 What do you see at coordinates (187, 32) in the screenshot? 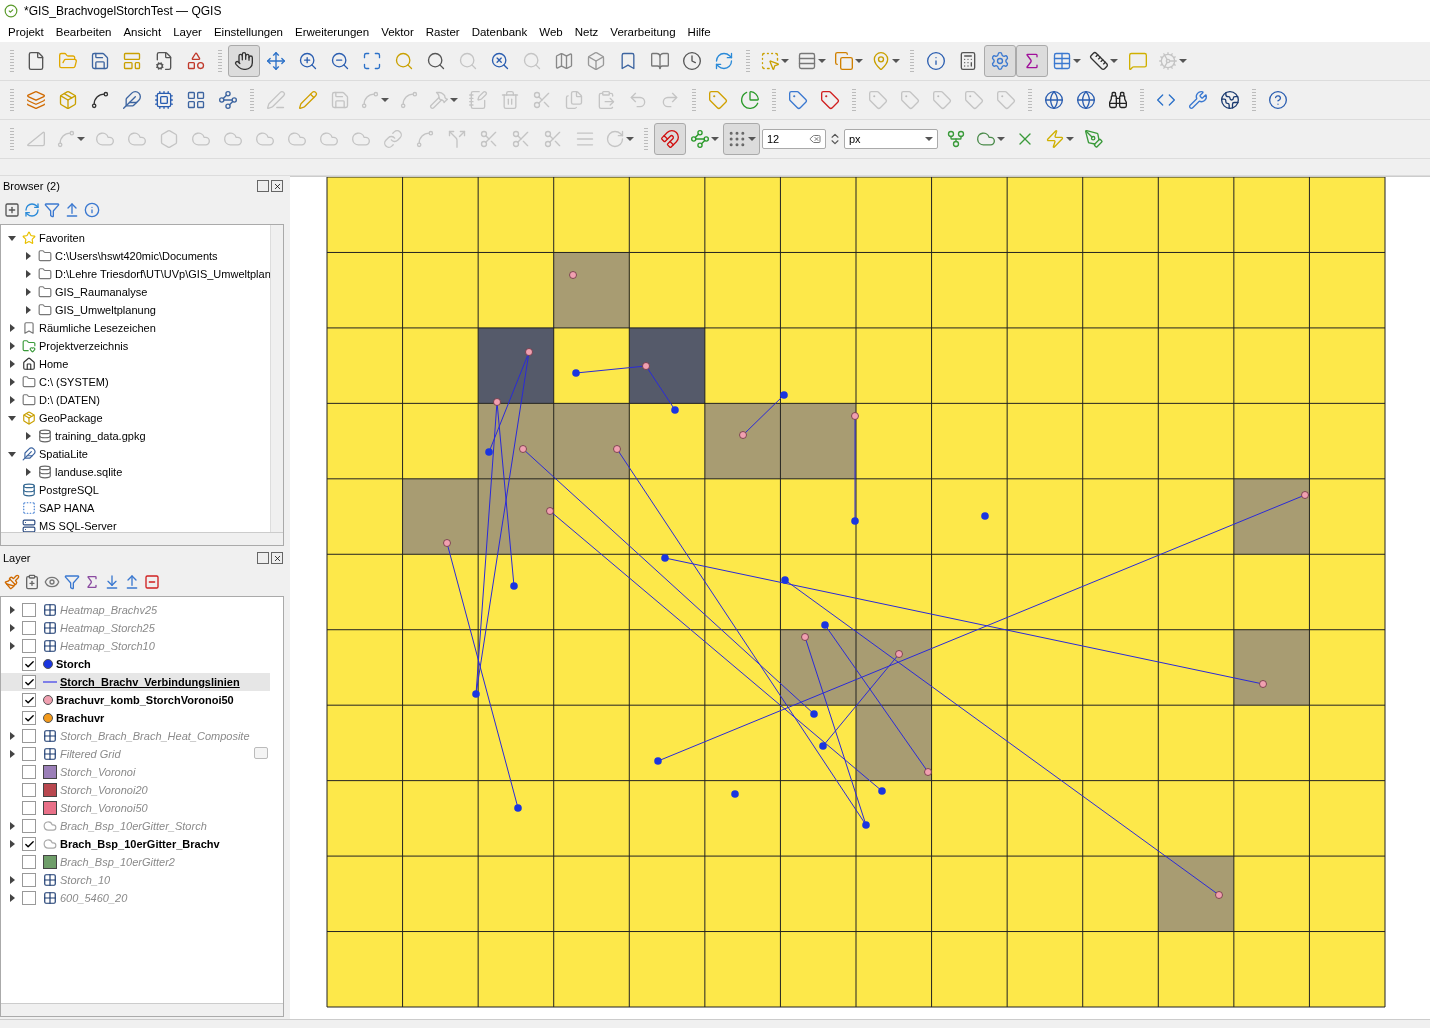
I see `menu-item: Layer` at bounding box center [187, 32].